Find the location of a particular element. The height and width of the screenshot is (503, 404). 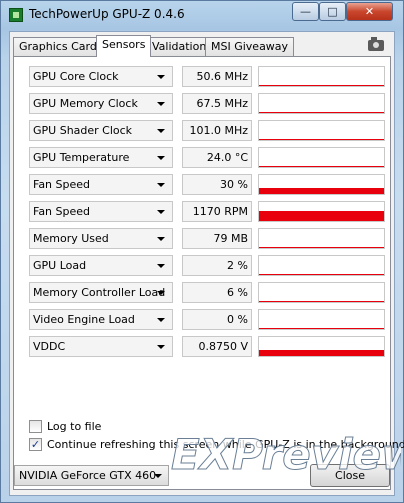

minimize-button: — is located at coordinates (305, 11).